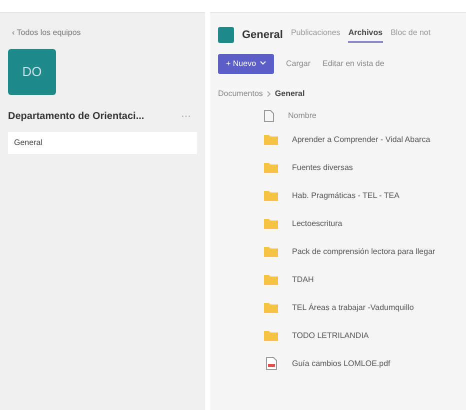  Describe the element at coordinates (262, 35) in the screenshot. I see `channel-title: General` at that location.